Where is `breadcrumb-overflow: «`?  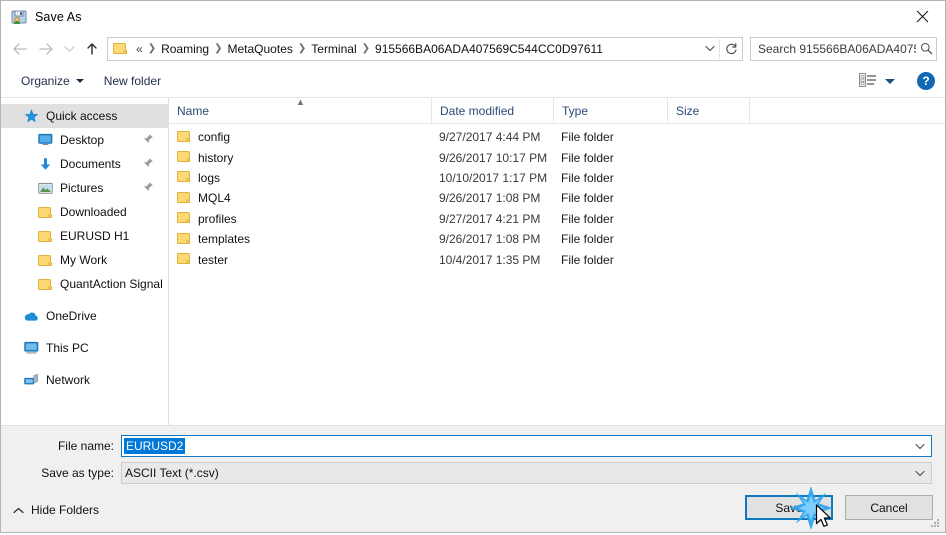
breadcrumb-overflow: « is located at coordinates (139, 49).